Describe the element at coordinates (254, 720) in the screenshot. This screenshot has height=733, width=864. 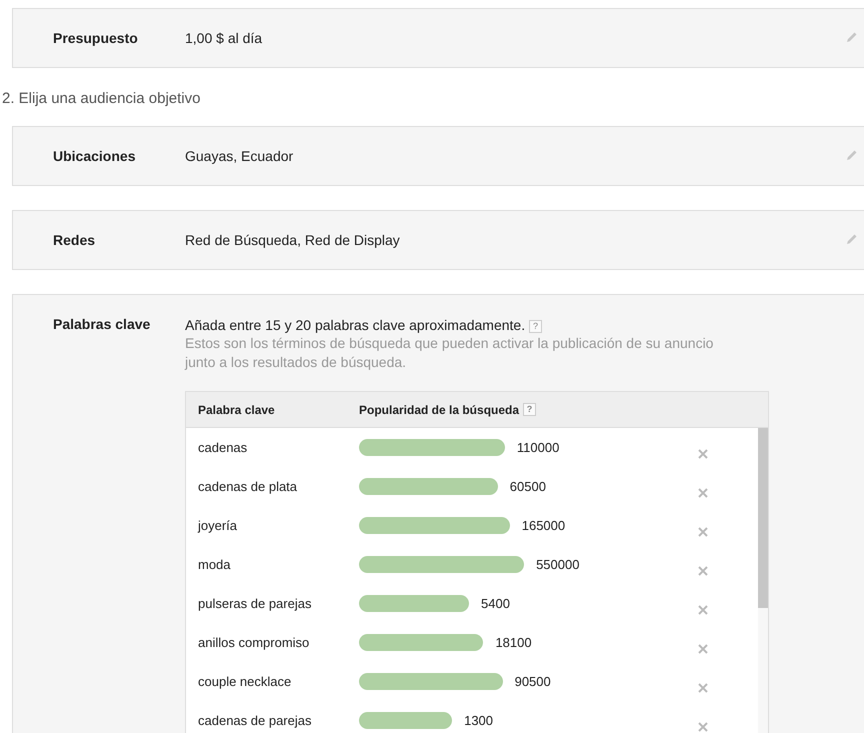
I see `keyword-cell-text: cadenas de parejas` at that location.